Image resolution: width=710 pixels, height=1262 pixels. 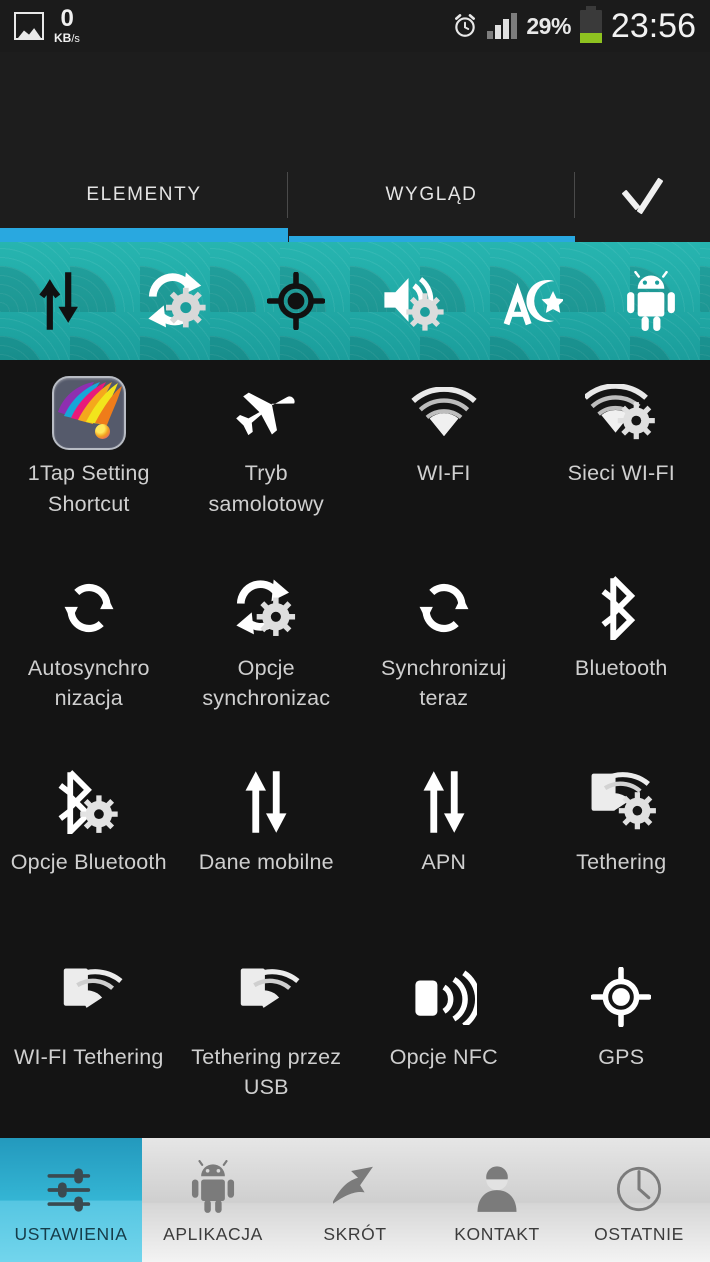 I want to click on tab-wyglad-label: WYGLĄD, so click(x=431, y=194).